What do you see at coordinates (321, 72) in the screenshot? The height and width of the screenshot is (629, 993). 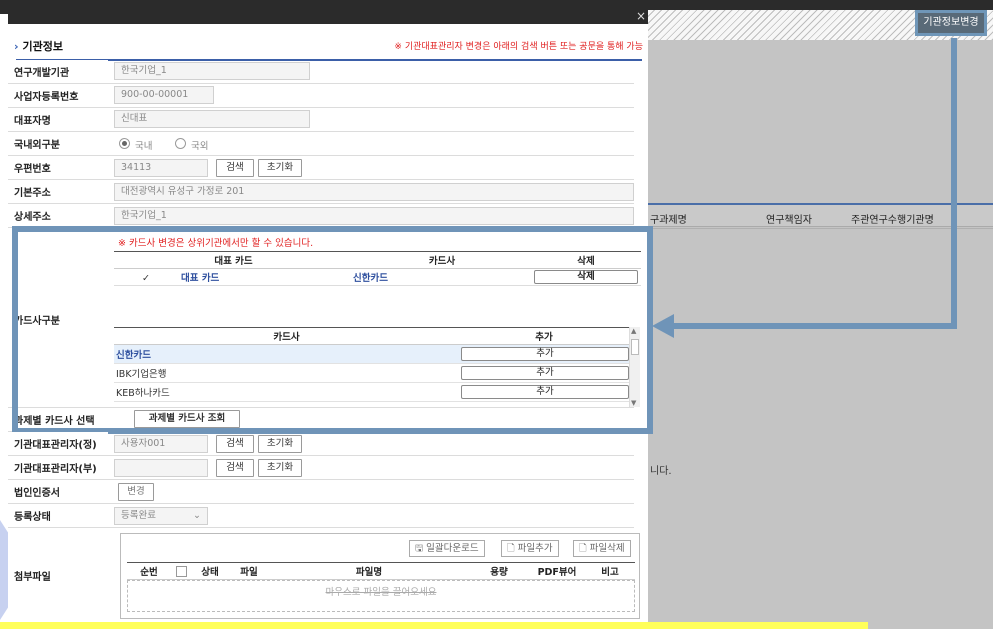 I see `row-org: 연구개발기관 한국기업_1` at bounding box center [321, 72].